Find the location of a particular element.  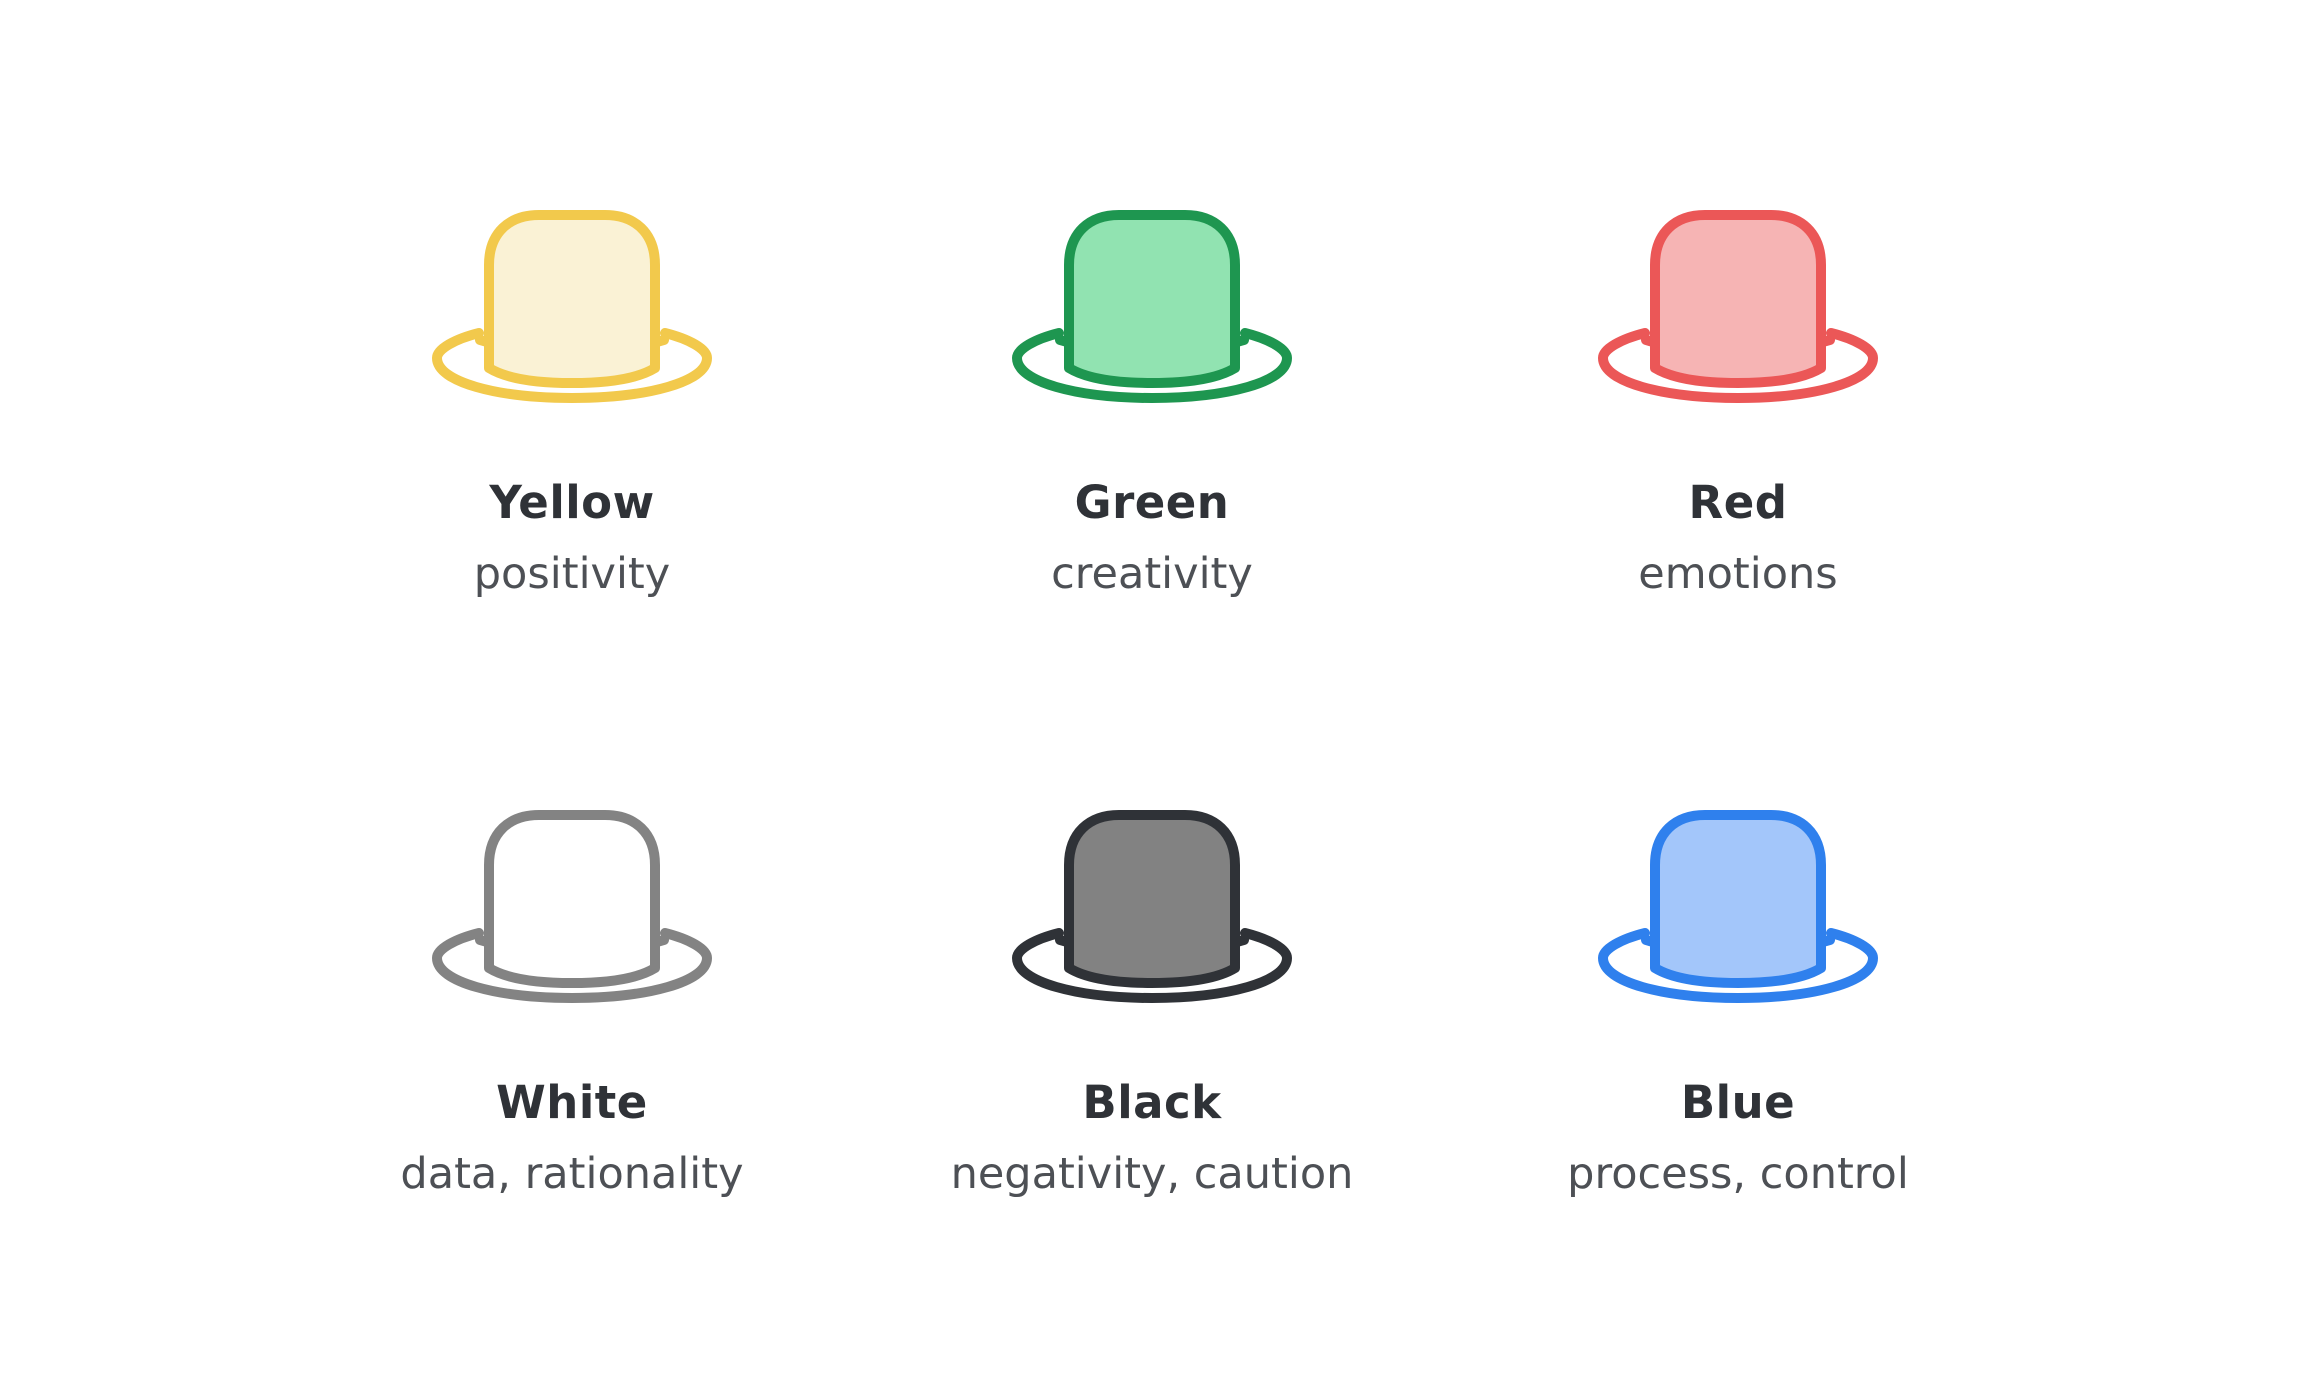

hat-description: process, control is located at coordinates (1738, 1174).